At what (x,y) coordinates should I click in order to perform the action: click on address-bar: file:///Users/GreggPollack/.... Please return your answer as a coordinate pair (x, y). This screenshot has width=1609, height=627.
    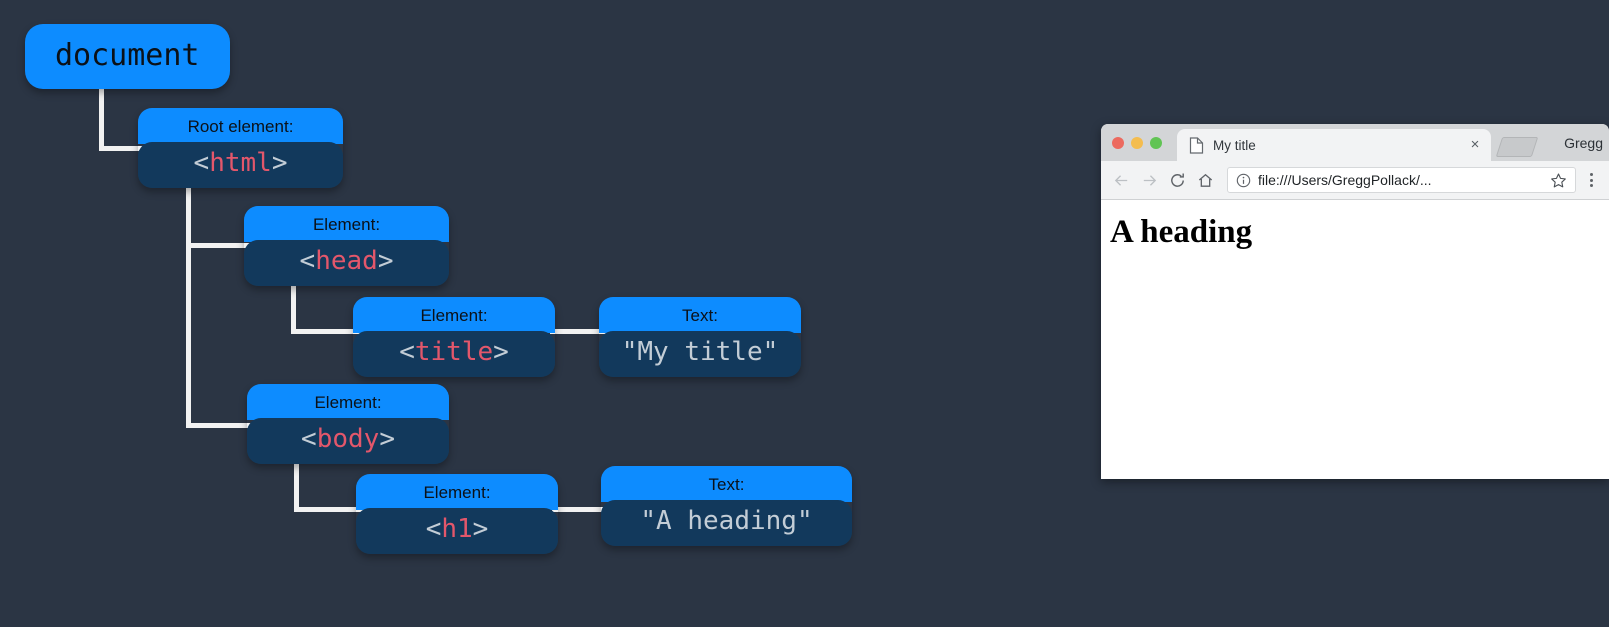
    Looking at the image, I should click on (1401, 180).